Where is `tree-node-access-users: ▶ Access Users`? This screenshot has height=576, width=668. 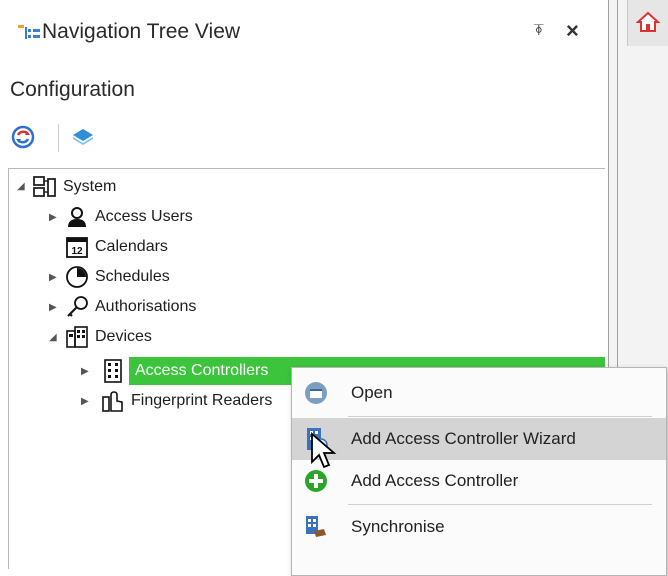
tree-node-access-users: ▶ Access Users is located at coordinates (121, 217).